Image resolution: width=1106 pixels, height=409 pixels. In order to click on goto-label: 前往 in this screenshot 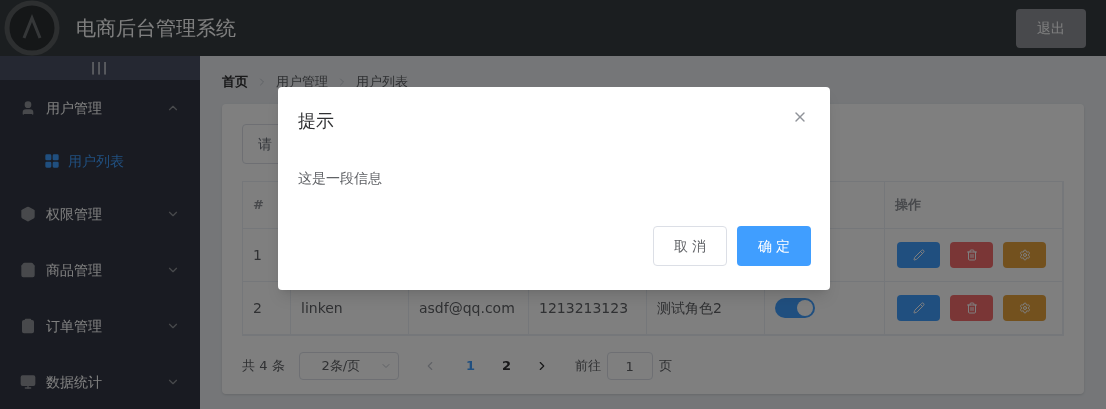, I will do `click(587, 366)`.